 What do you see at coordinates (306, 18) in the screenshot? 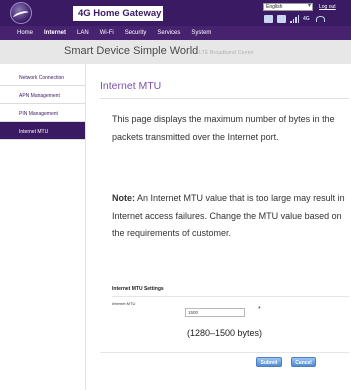
I see `network-type-icon: 4G` at bounding box center [306, 18].